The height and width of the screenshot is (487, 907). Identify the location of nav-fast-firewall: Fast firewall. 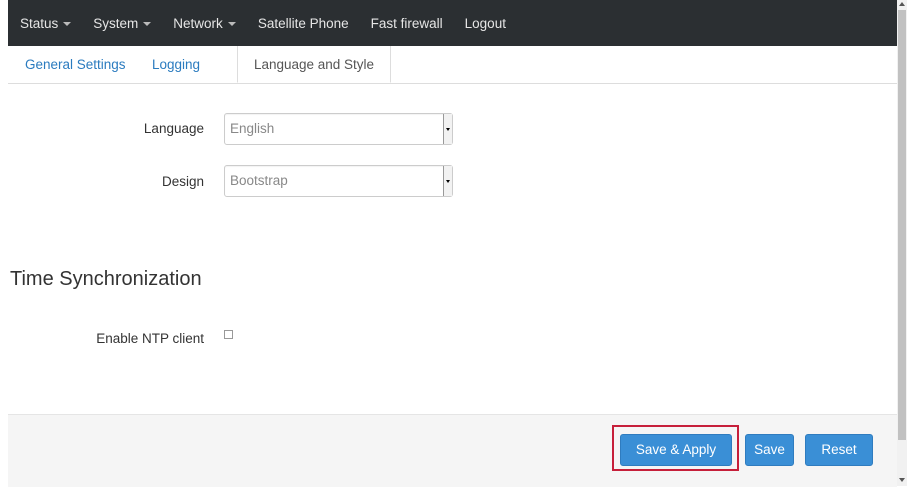
(407, 23).